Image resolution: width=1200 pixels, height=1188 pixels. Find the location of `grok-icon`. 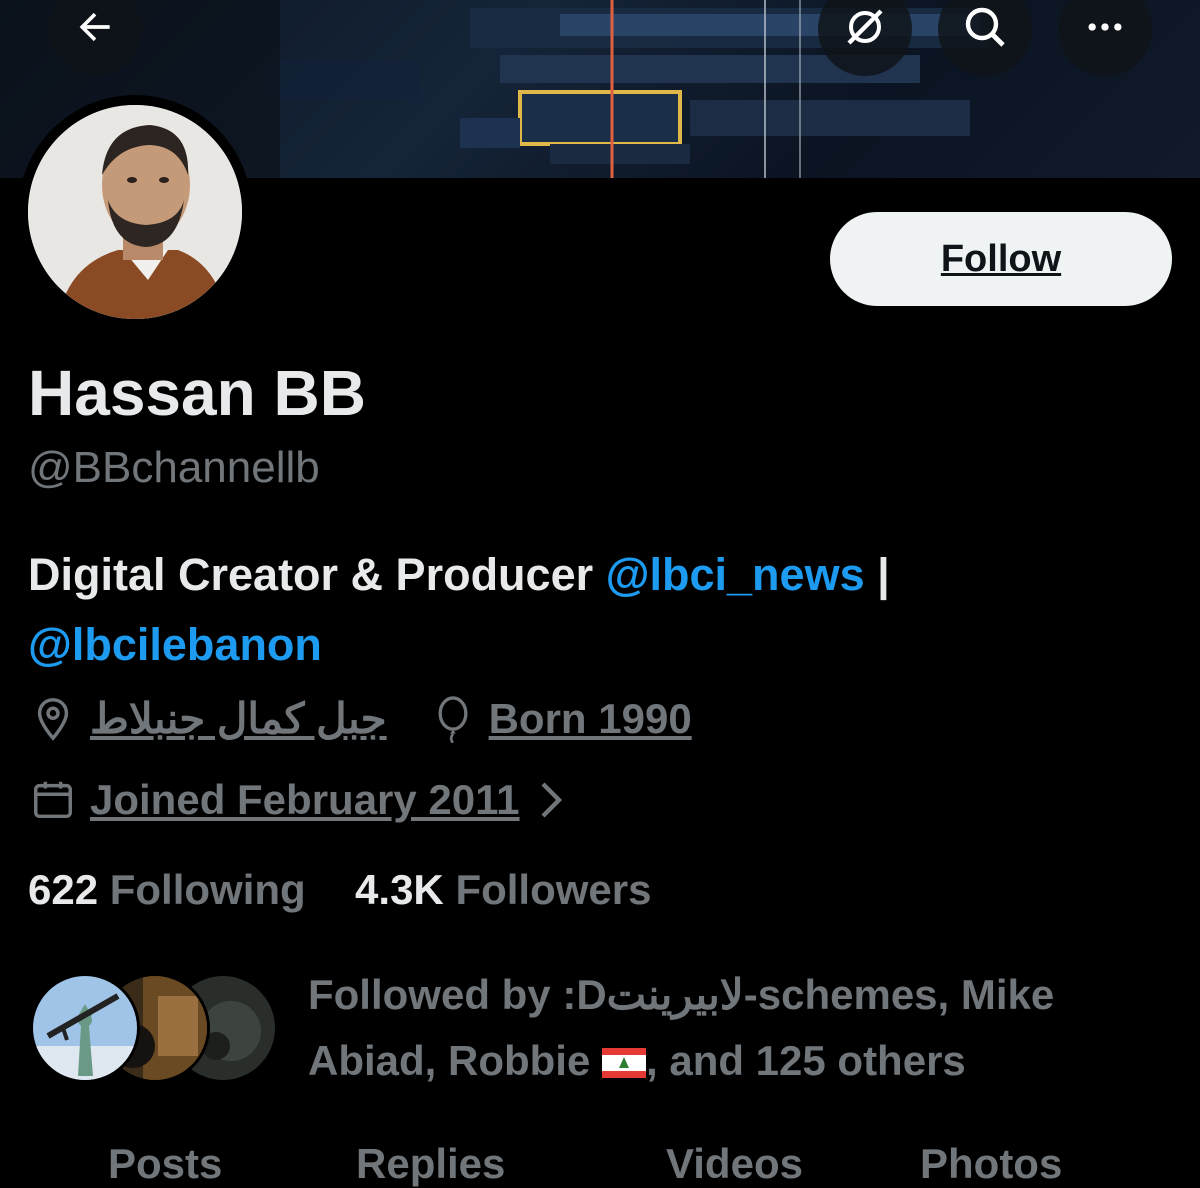

grok-icon is located at coordinates (865, 29).